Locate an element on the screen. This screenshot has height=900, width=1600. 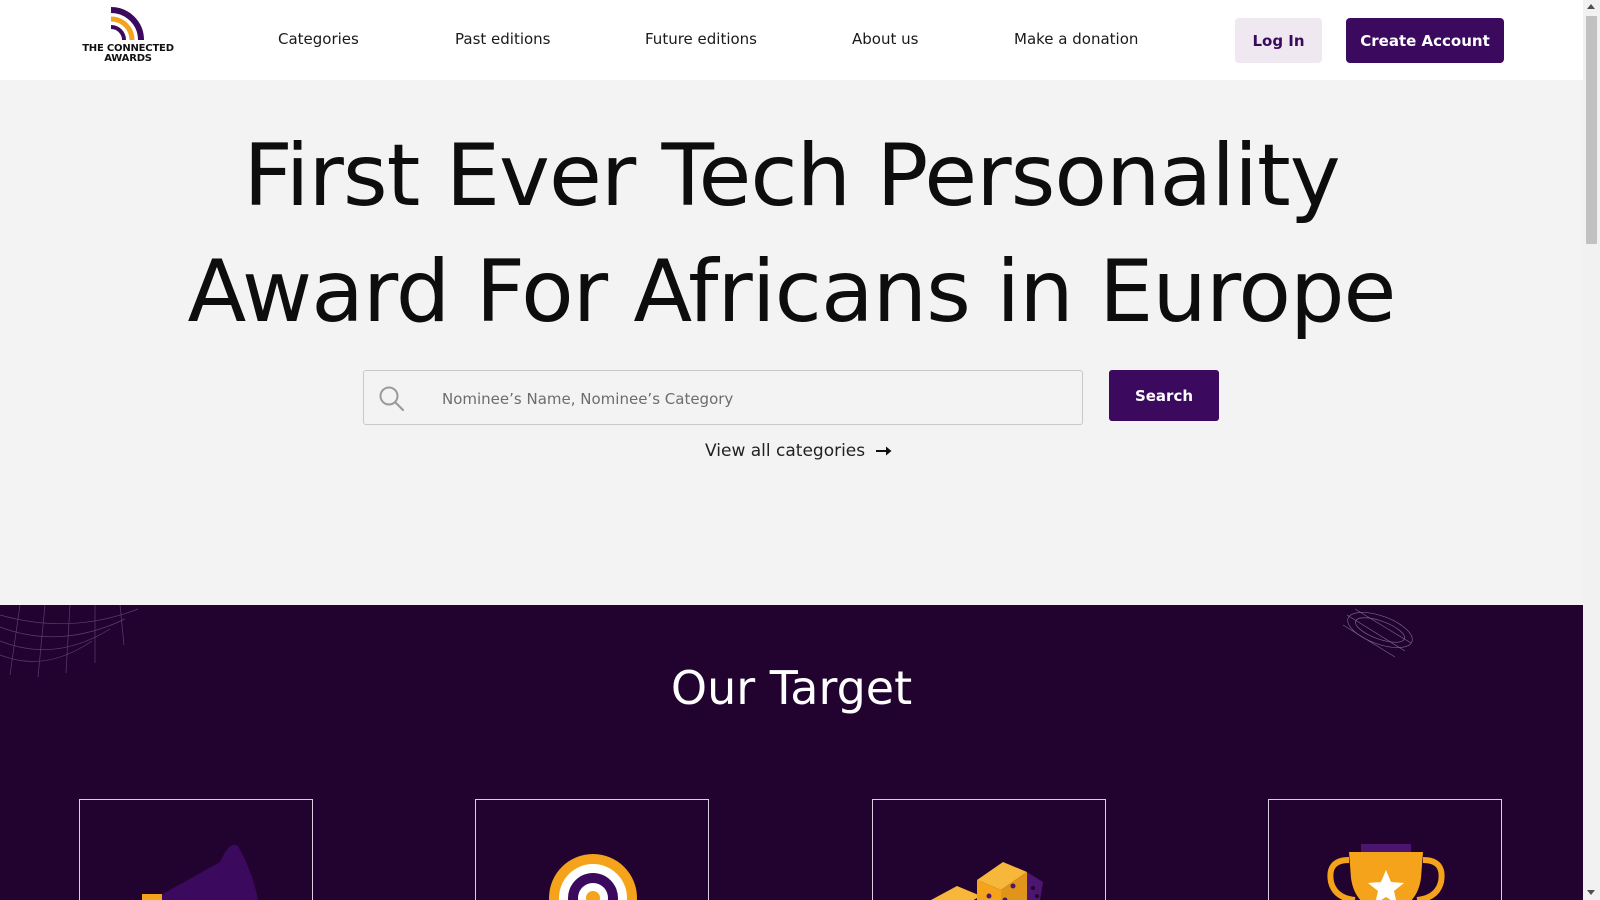
dice-icon is located at coordinates (987, 881).